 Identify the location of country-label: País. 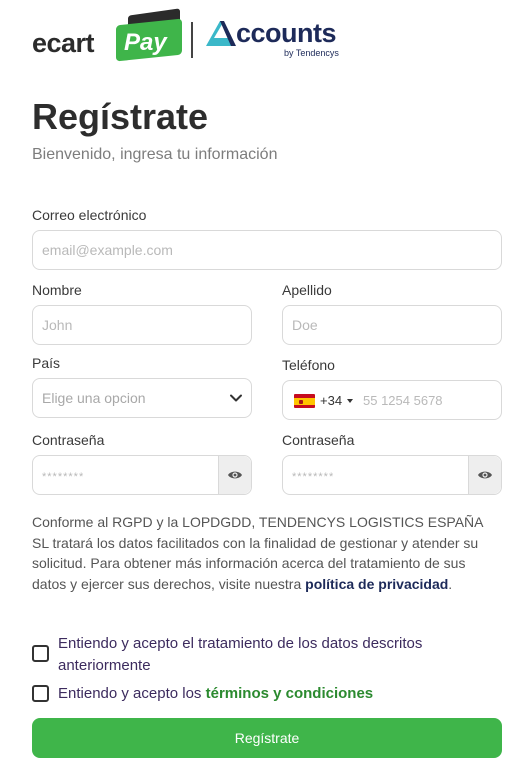
(46, 363).